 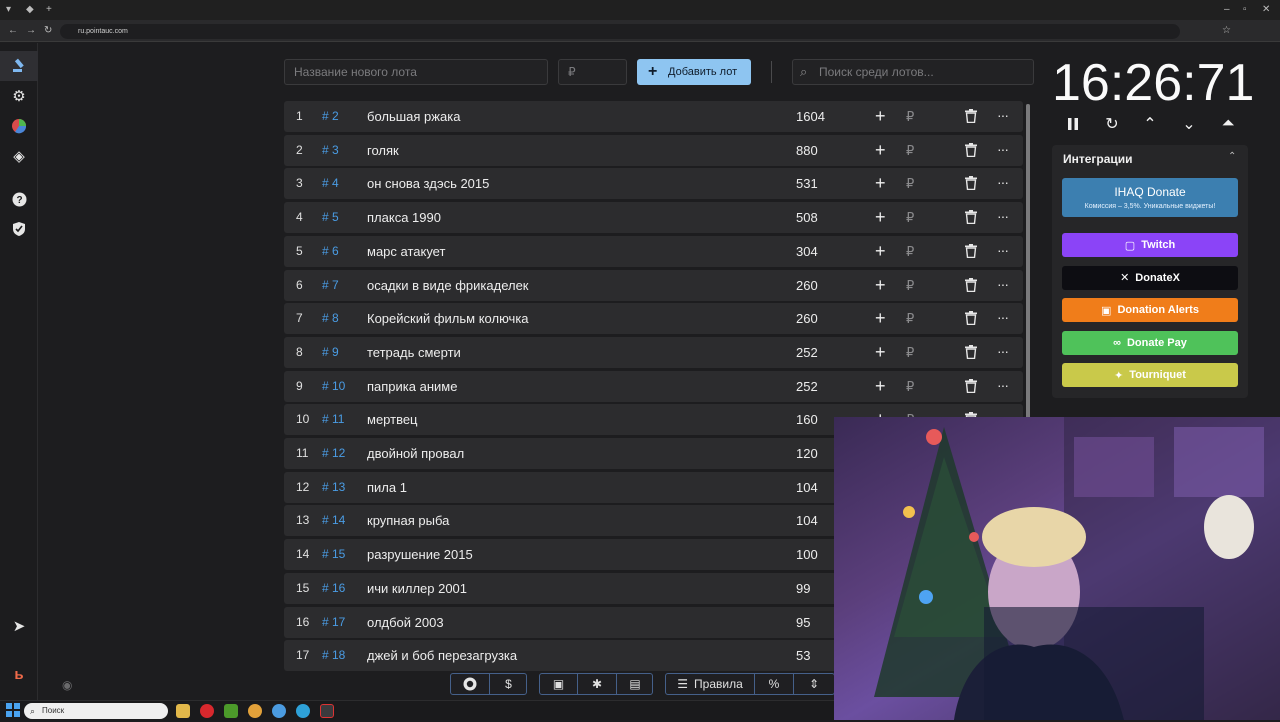 I want to click on minimize-icon: –, so click(x=1227, y=10).